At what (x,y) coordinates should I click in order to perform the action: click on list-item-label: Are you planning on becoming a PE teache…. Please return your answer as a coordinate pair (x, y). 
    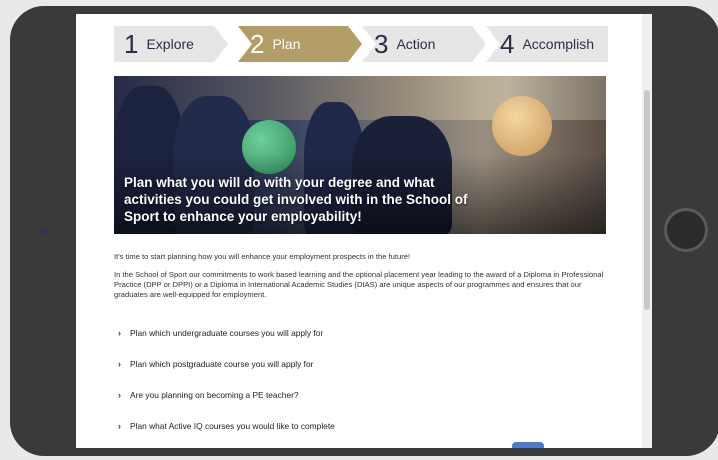
    Looking at the image, I should click on (214, 395).